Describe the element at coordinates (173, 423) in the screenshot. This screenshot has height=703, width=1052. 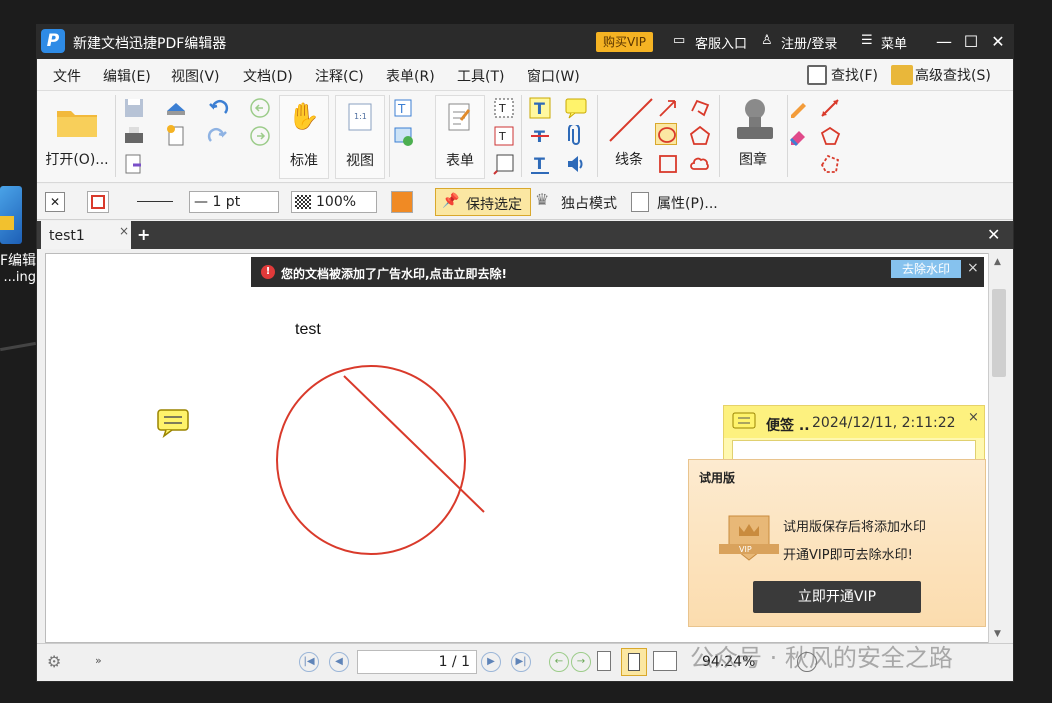
I see `comment-note-icon` at that location.